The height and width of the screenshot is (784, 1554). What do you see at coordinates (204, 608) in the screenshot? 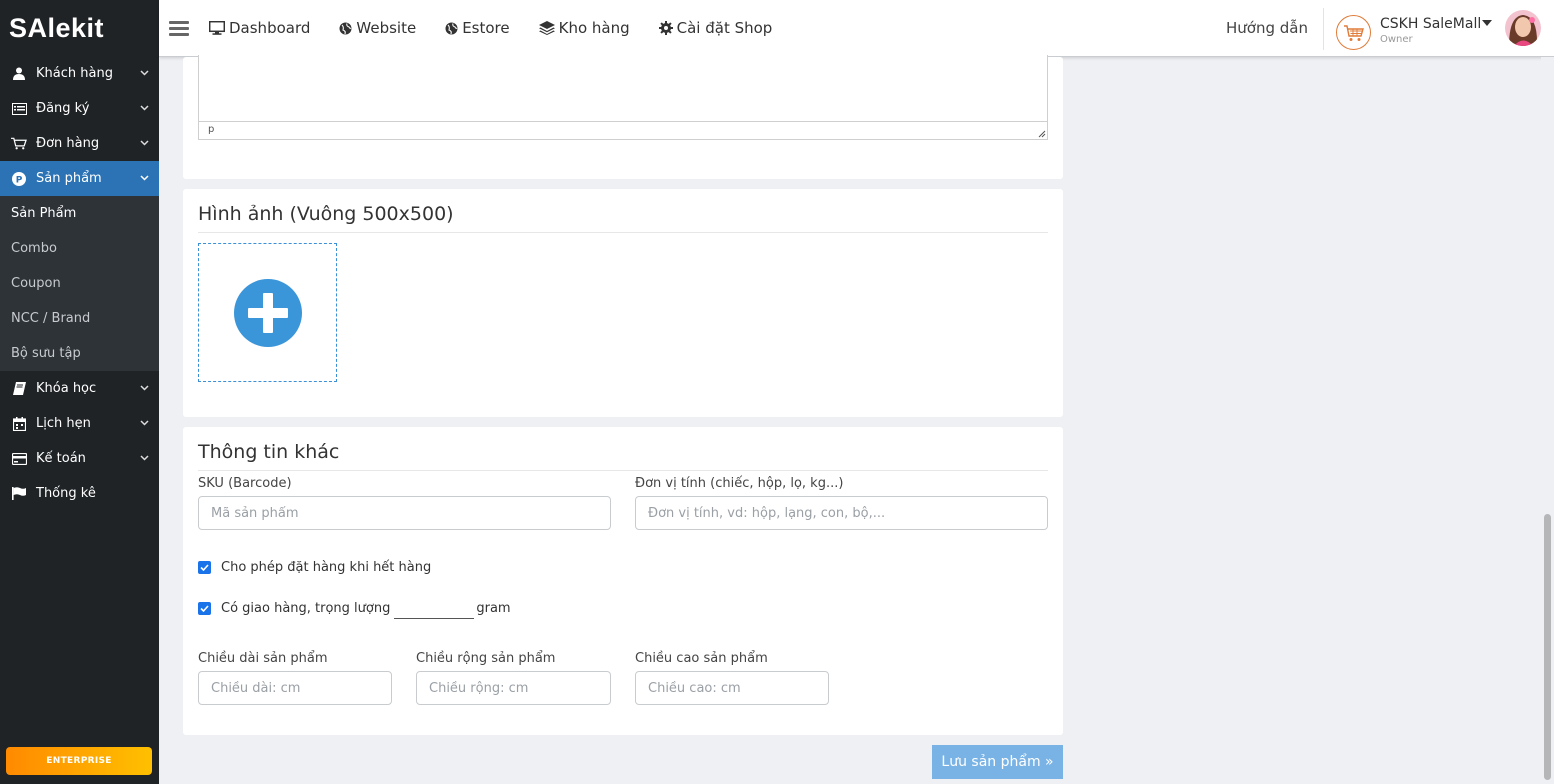
I see `shipping-checkbox` at bounding box center [204, 608].